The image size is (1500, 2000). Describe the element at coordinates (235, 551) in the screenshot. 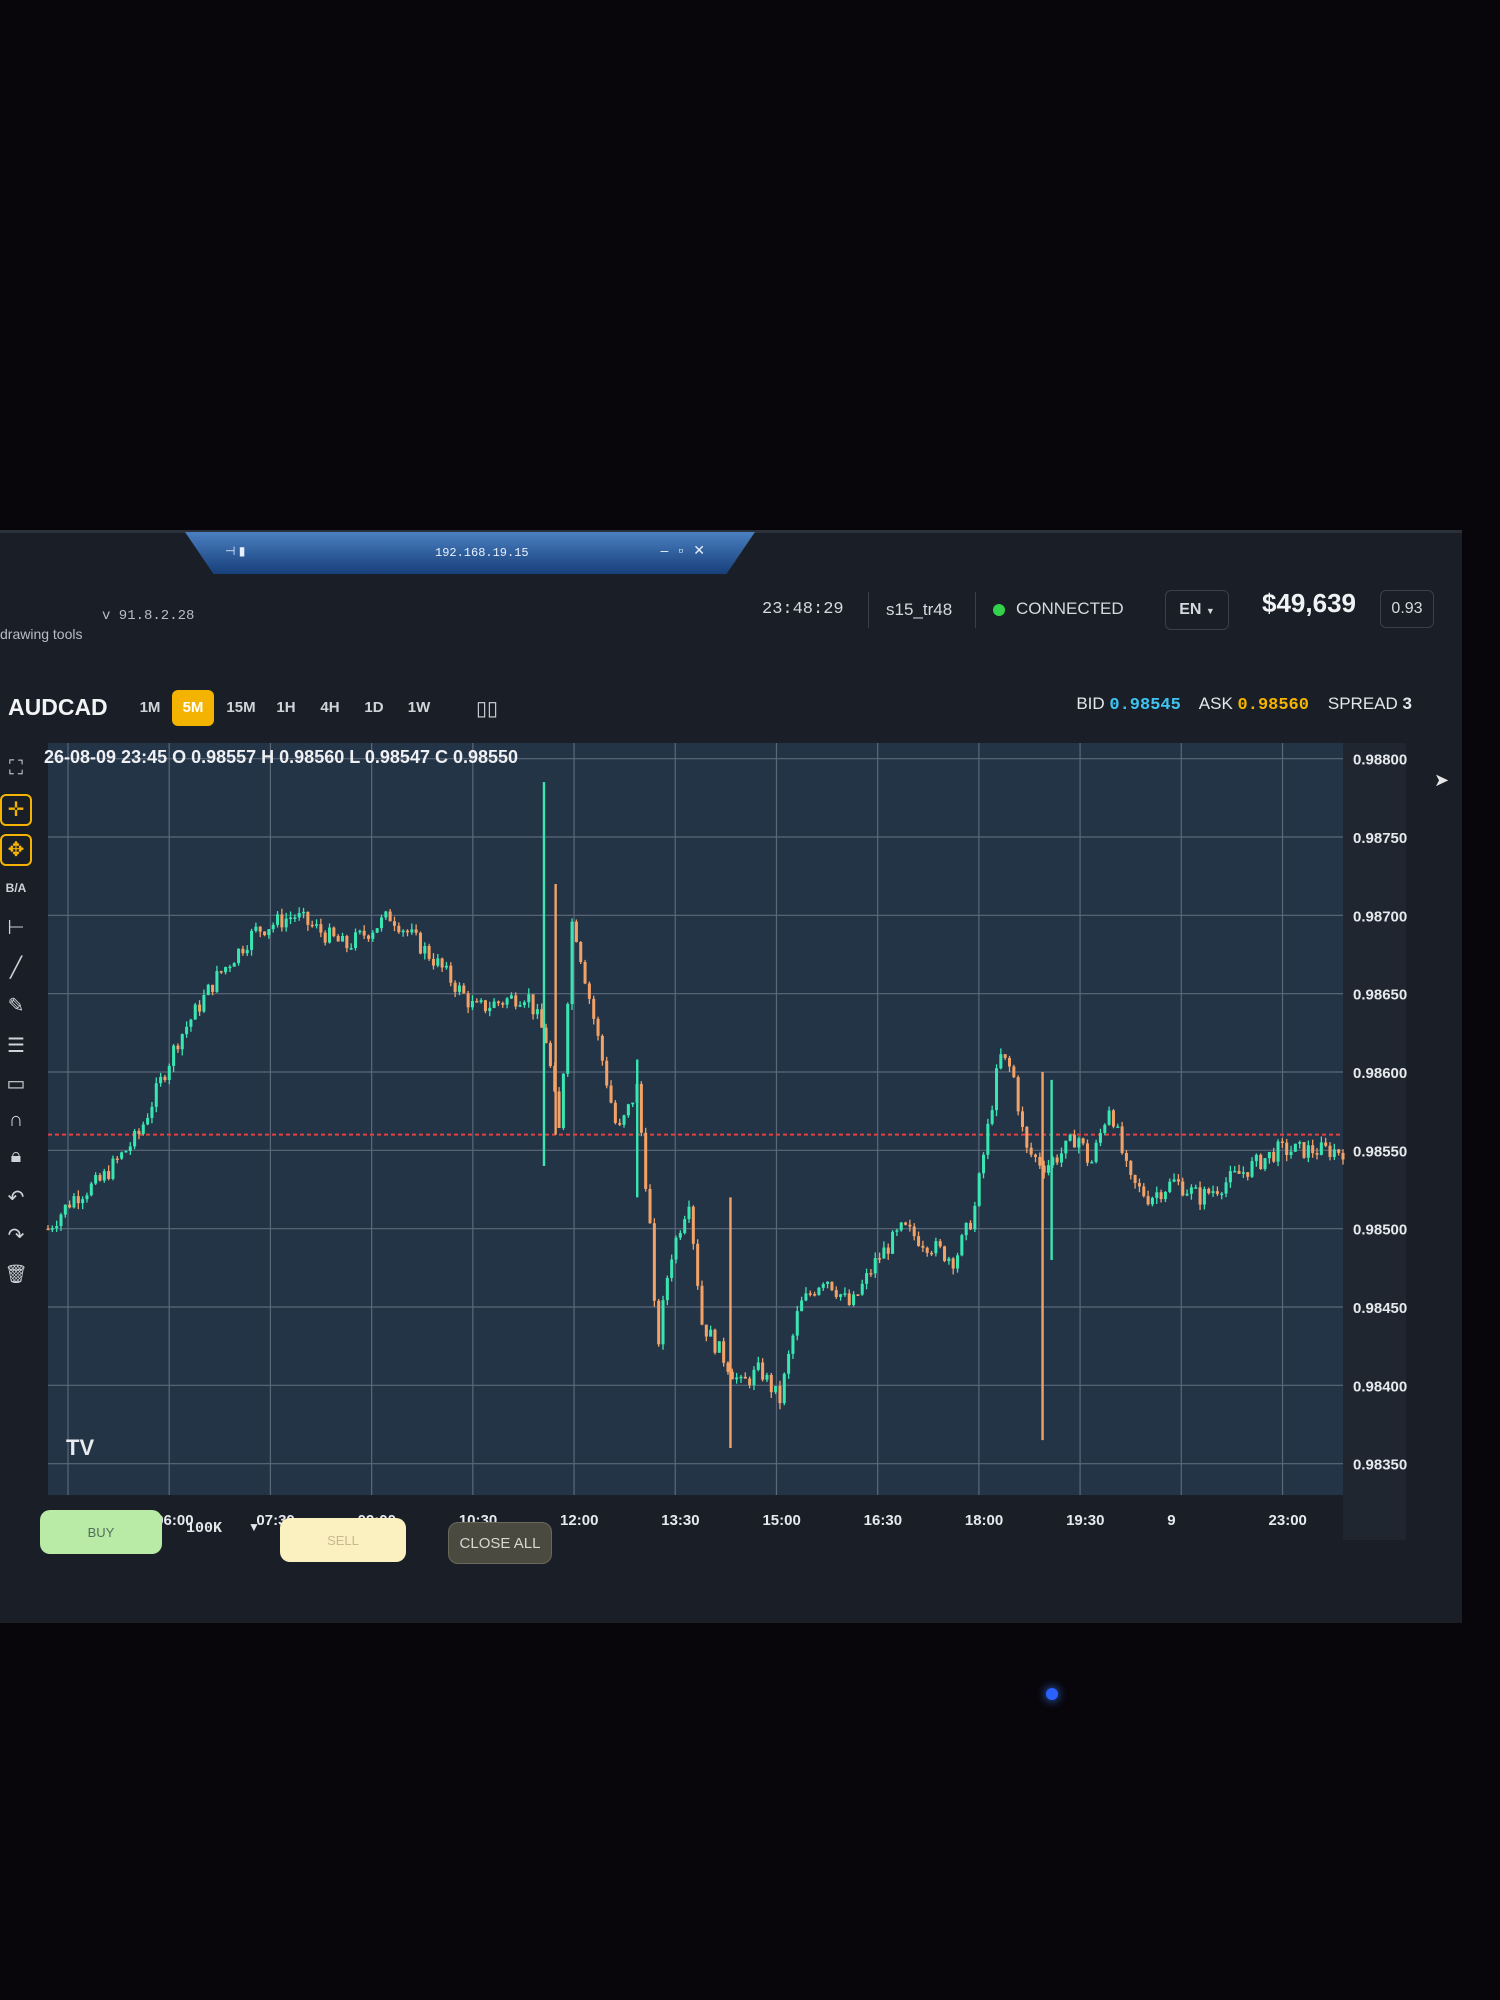

I see `pin-icon: ⊣ ▮` at that location.